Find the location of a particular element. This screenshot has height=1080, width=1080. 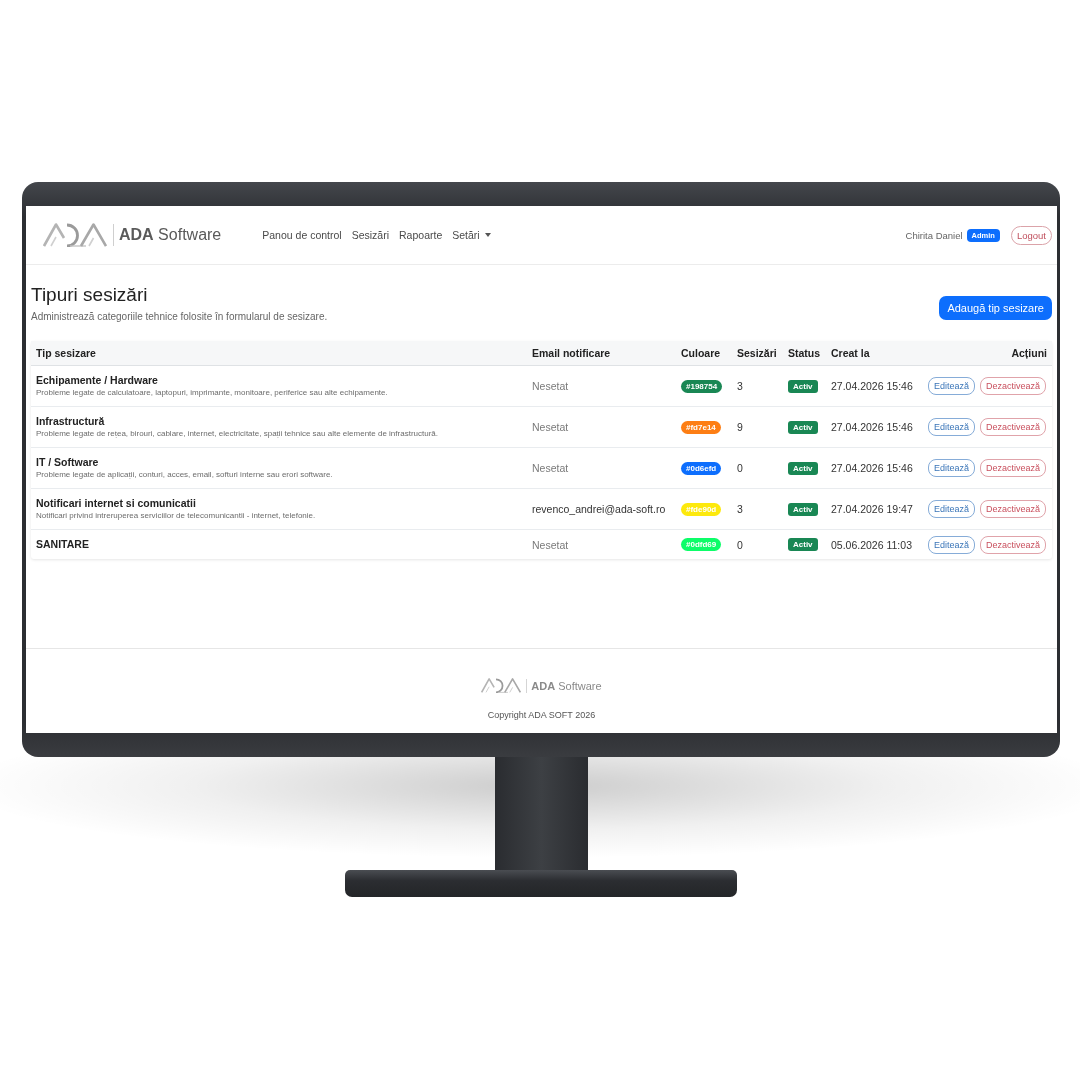

nav-link: Setări is located at coordinates (471, 235).